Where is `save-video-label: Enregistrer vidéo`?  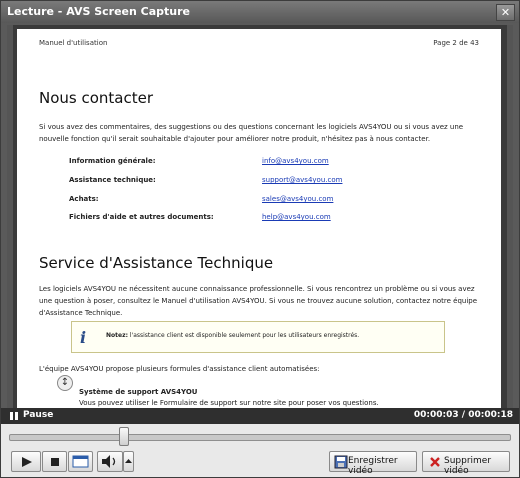
save-video-label: Enregistrer vidéo is located at coordinates (373, 466).